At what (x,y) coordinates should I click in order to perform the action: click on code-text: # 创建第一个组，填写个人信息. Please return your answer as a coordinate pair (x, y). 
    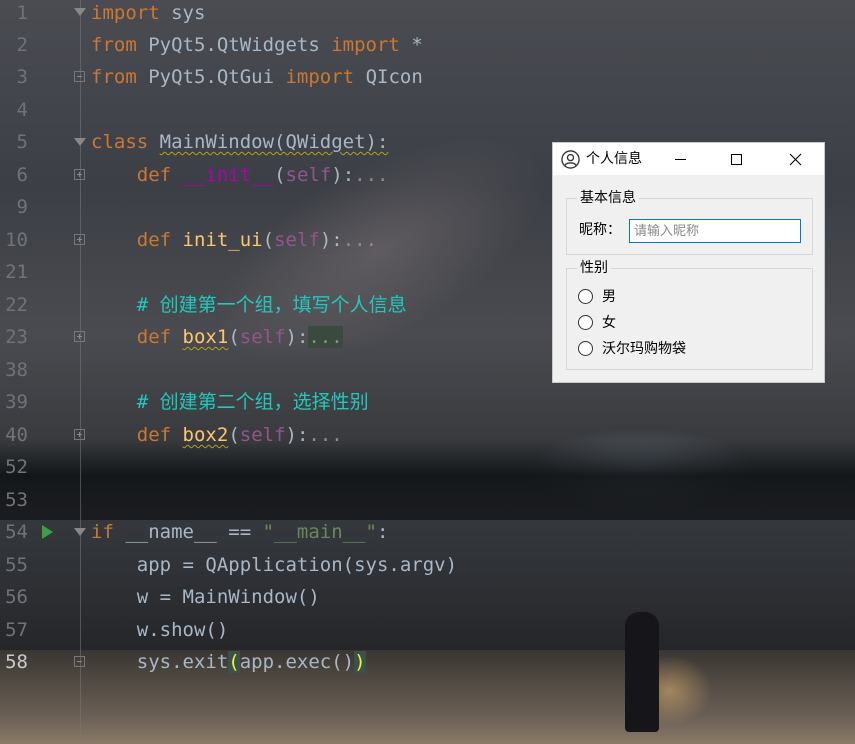
    Looking at the image, I should click on (249, 305).